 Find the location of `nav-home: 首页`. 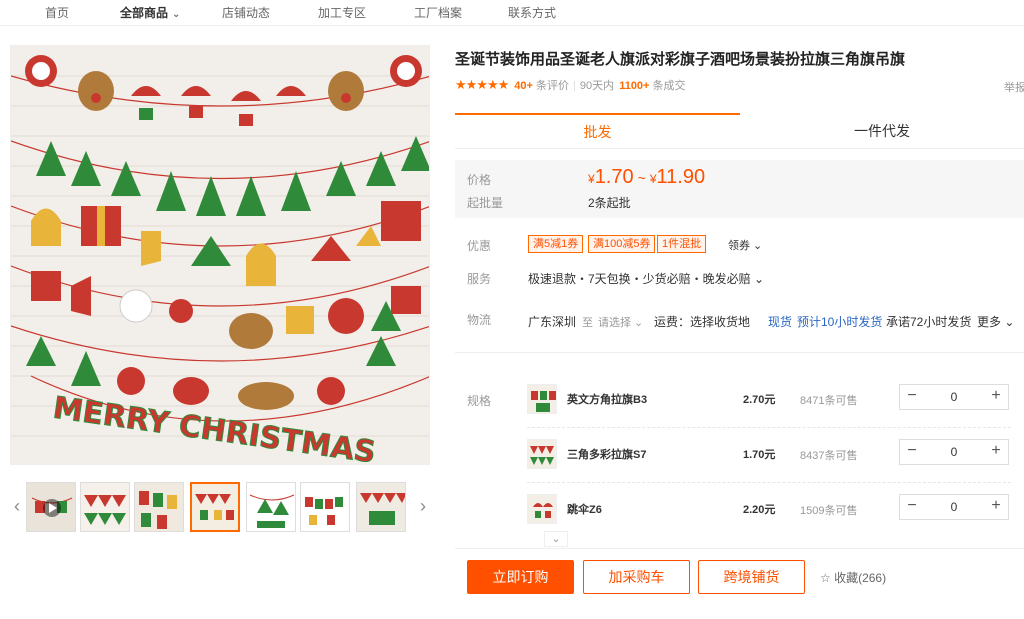

nav-home: 首页 is located at coordinates (57, 12).